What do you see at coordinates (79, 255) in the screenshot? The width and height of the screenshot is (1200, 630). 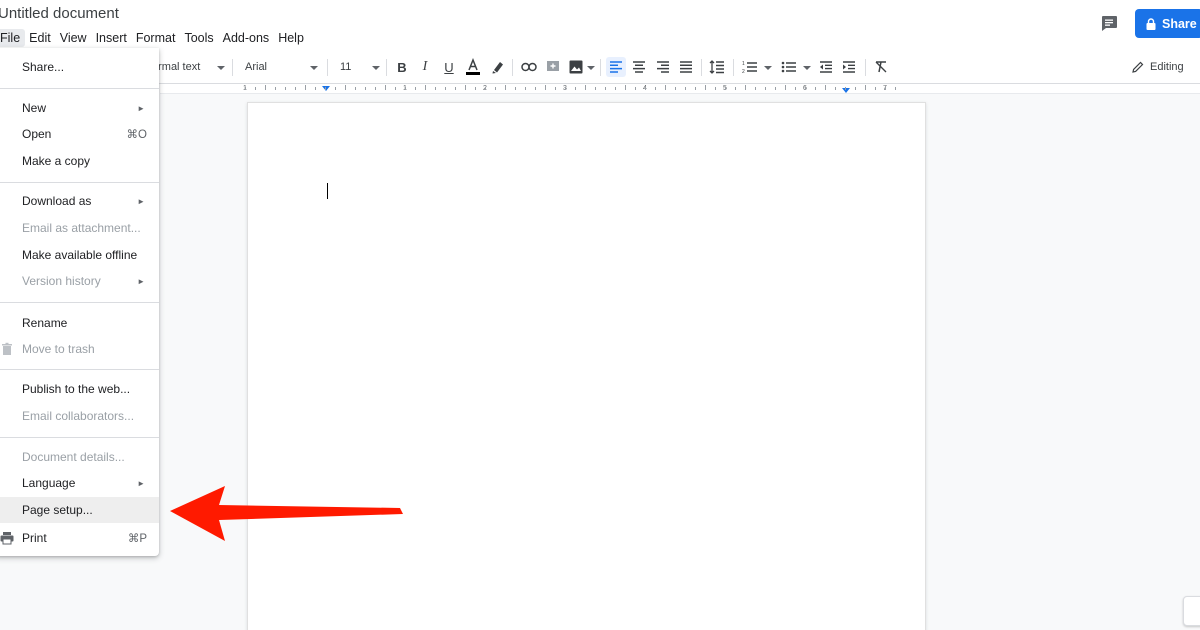 I see `menu-item-make-available-offline: Make available offline` at bounding box center [79, 255].